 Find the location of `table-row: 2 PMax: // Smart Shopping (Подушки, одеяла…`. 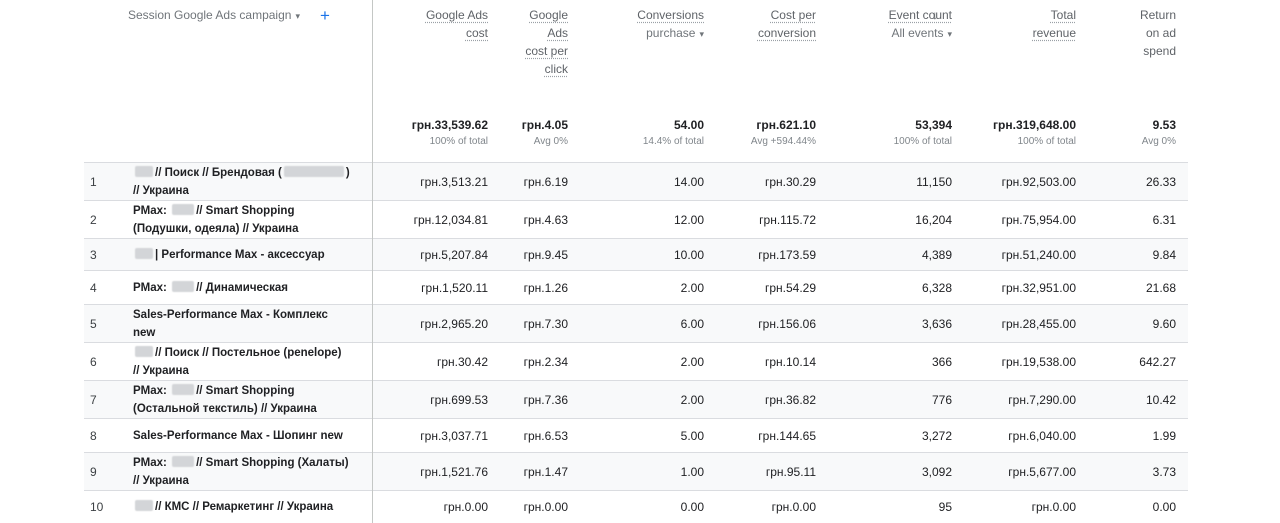

table-row: 2 PMax: // Smart Shopping (Подушки, одеяла… is located at coordinates (636, 219).